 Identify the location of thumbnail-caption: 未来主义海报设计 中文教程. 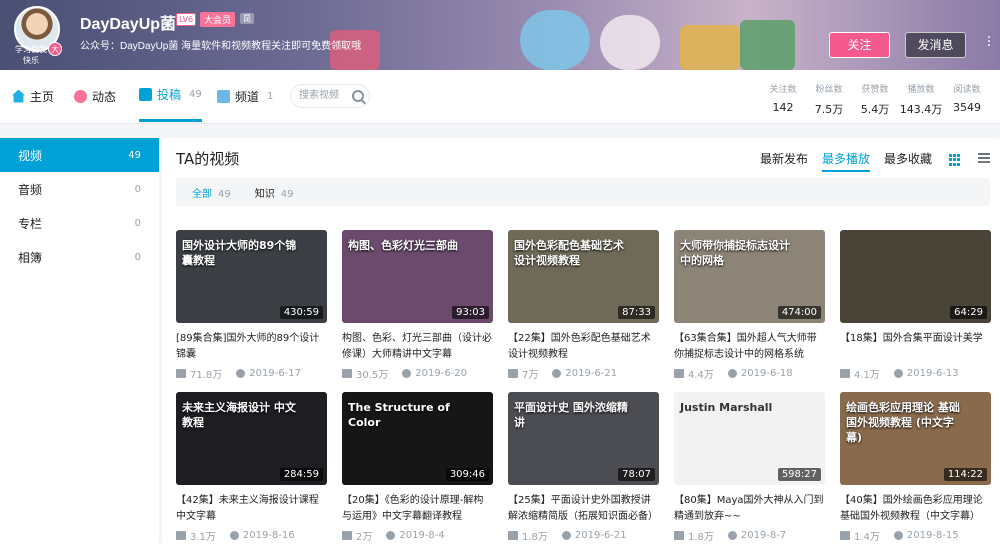
(239, 415).